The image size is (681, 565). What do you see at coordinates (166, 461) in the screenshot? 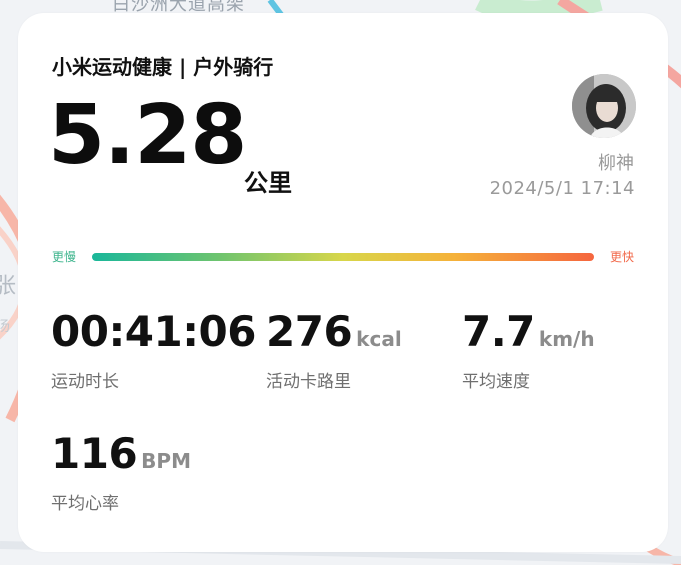
I see `heart-rate-unit: BPM` at bounding box center [166, 461].